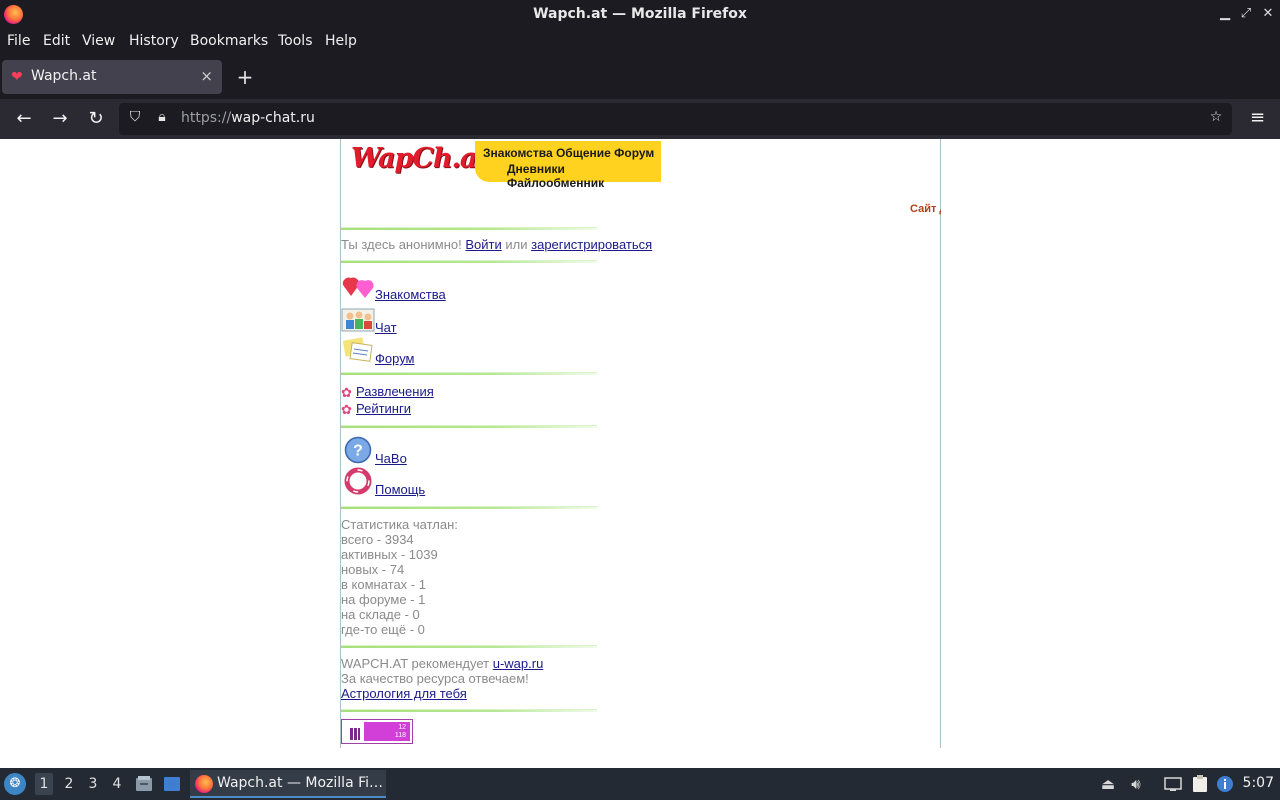 The height and width of the screenshot is (800, 1280). What do you see at coordinates (295, 41) in the screenshot?
I see `menu-tools: Tools` at bounding box center [295, 41].